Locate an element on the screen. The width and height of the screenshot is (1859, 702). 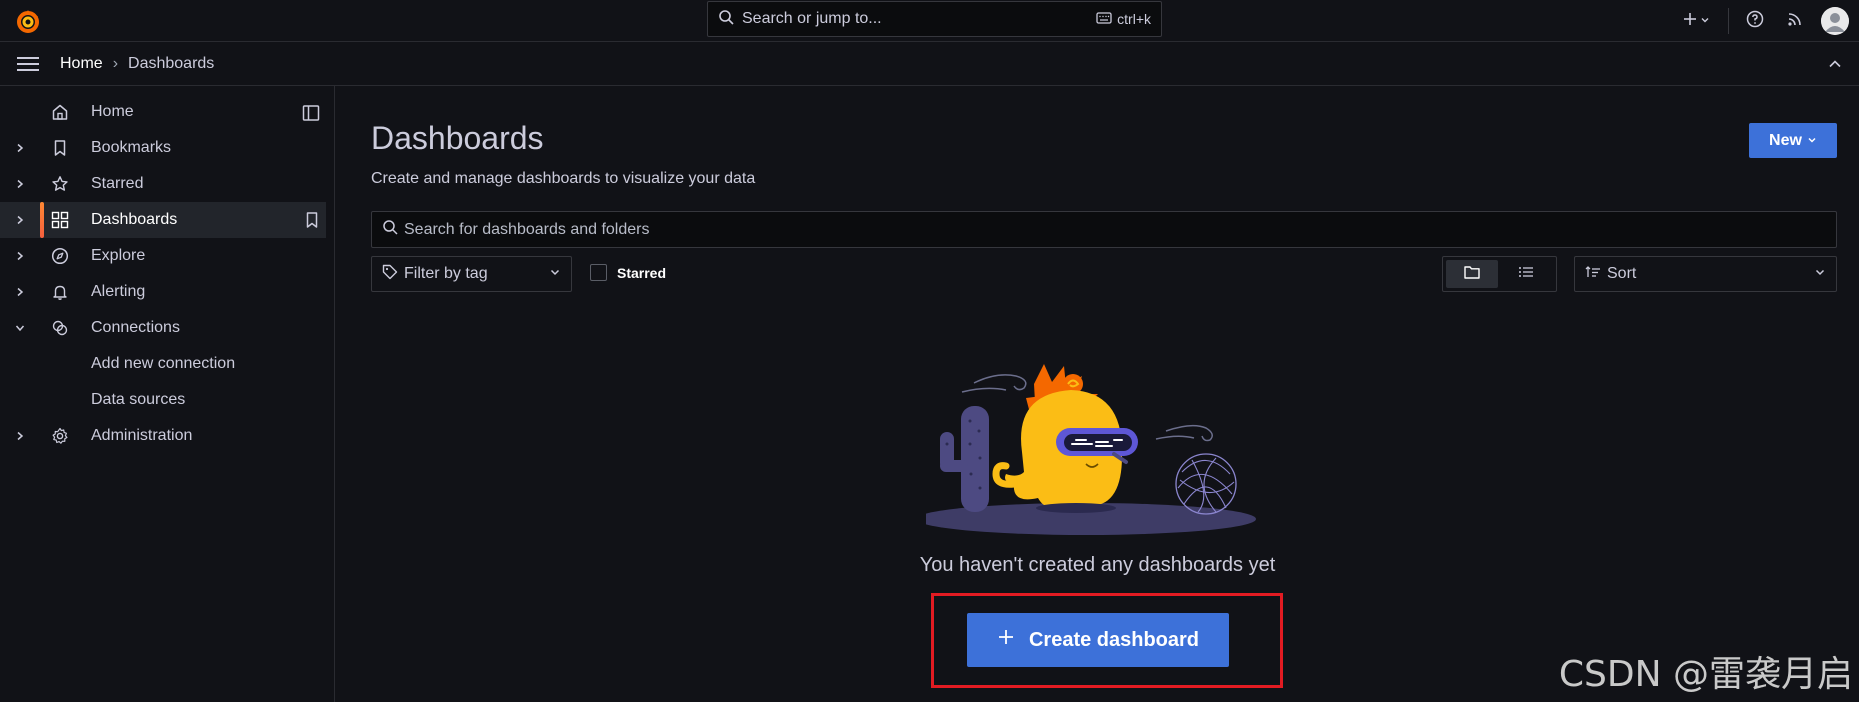
sidebar-item-add-new-connection: Add new connection is located at coordinates (167, 364).